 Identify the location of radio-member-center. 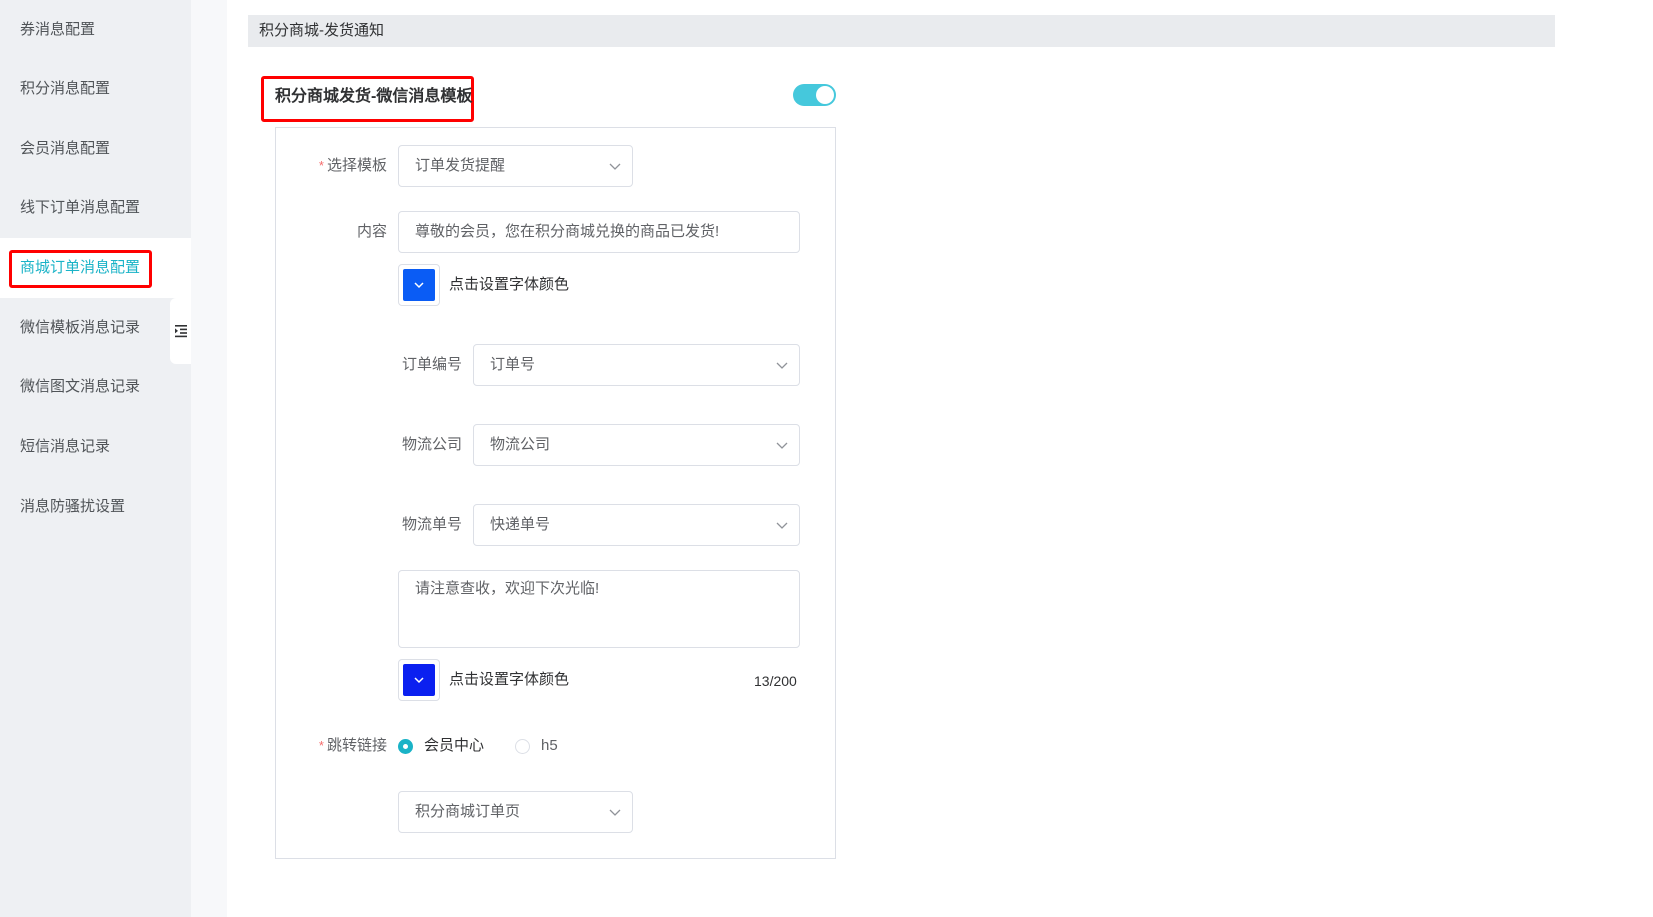
(405, 746).